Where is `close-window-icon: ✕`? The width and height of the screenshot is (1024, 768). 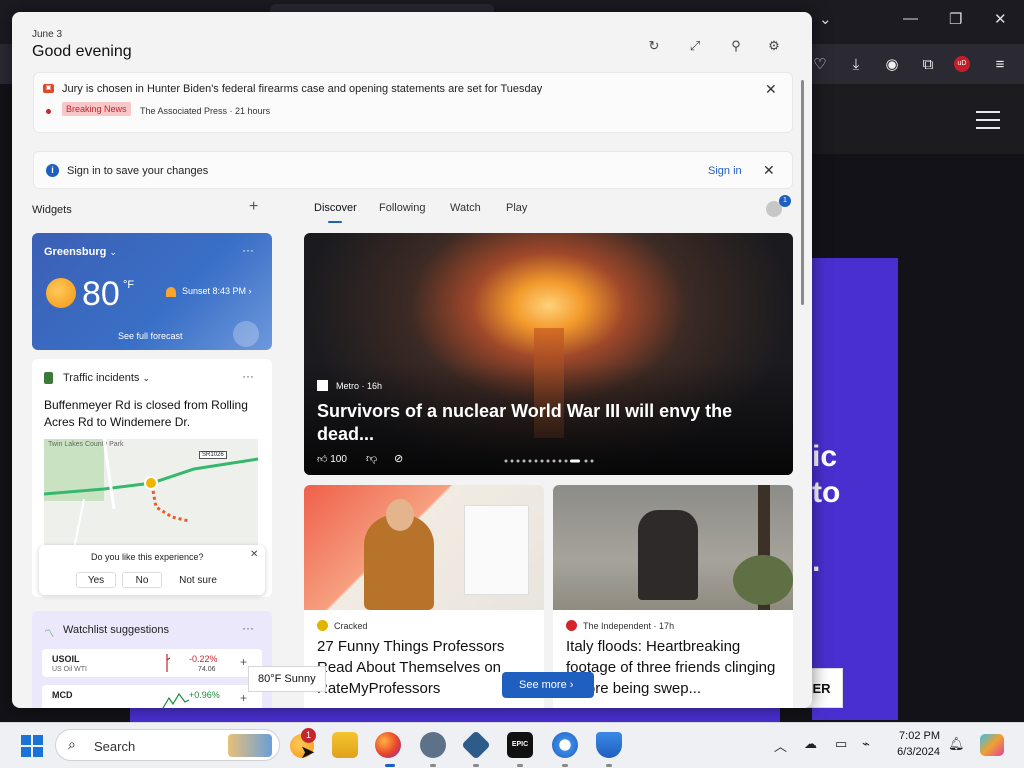
close-window-icon: ✕ is located at coordinates (1000, 19).